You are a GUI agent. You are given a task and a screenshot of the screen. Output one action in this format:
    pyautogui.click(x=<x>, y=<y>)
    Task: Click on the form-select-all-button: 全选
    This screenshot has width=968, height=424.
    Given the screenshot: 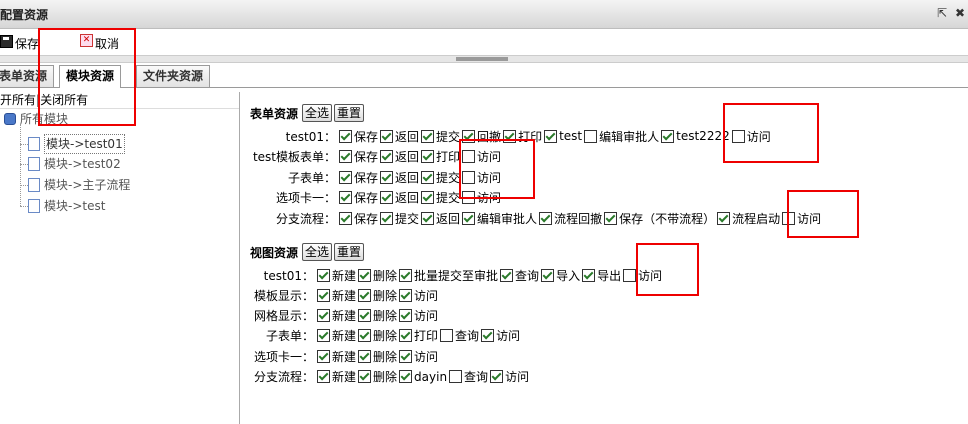 What is the action you would take?
    pyautogui.click(x=317, y=113)
    